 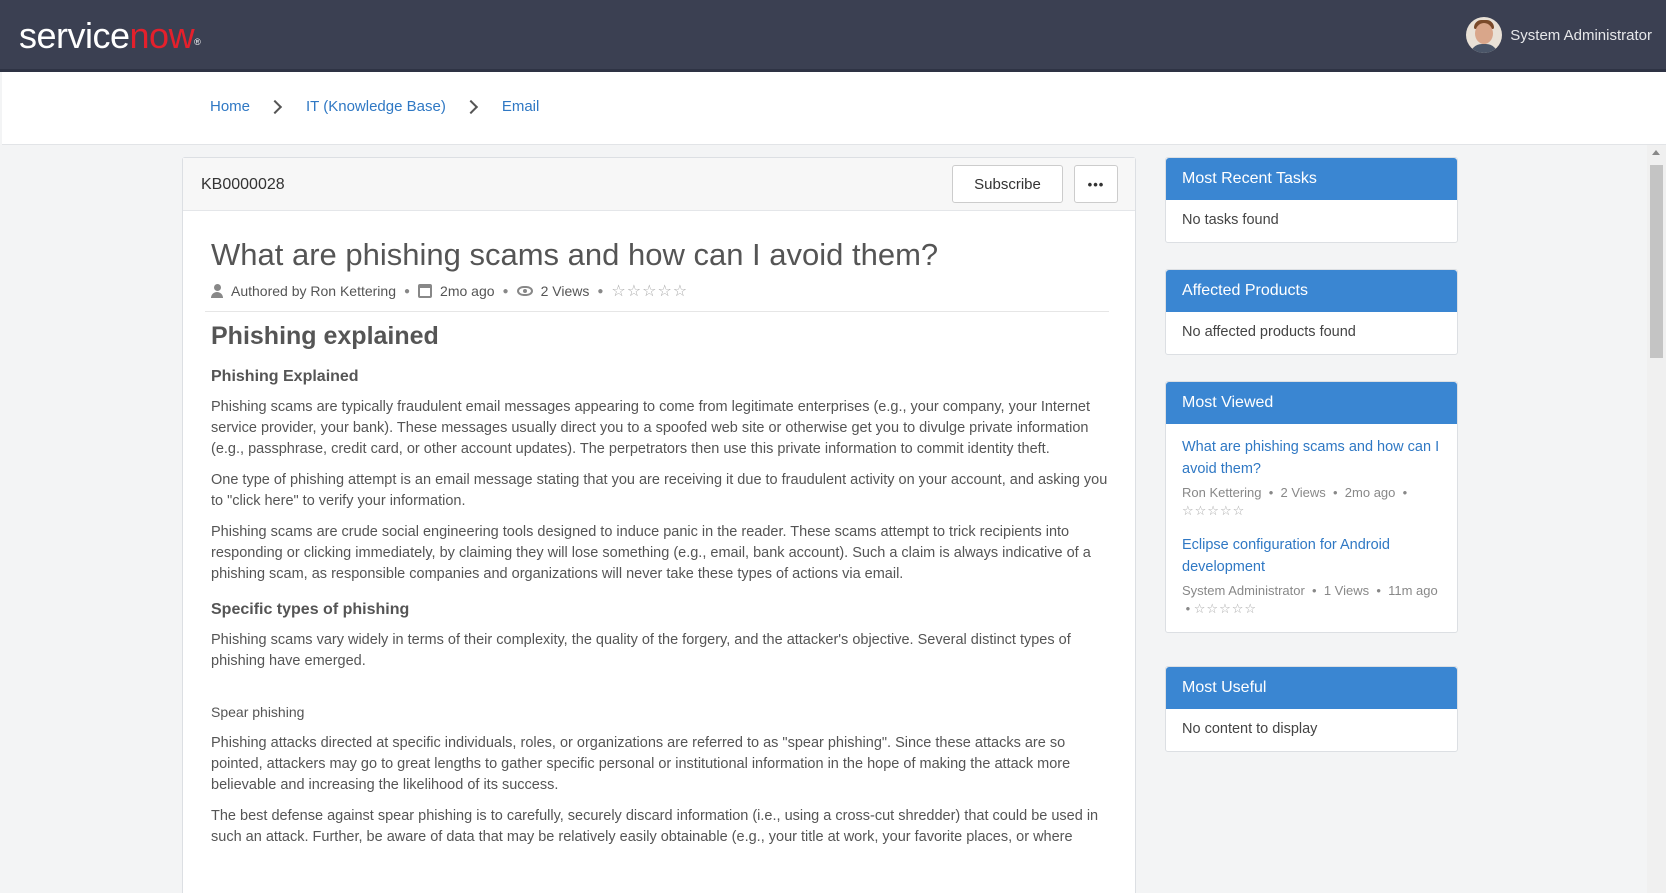 I want to click on article-author: Authored by Ron Kettering, so click(x=313, y=291).